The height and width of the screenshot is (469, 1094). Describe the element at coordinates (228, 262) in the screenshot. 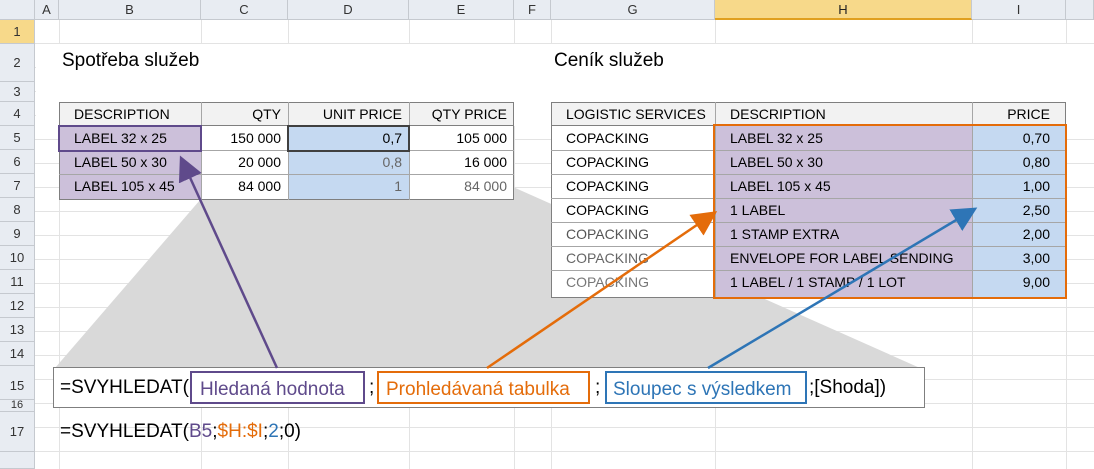

I see `arrow-lookup-value` at that location.